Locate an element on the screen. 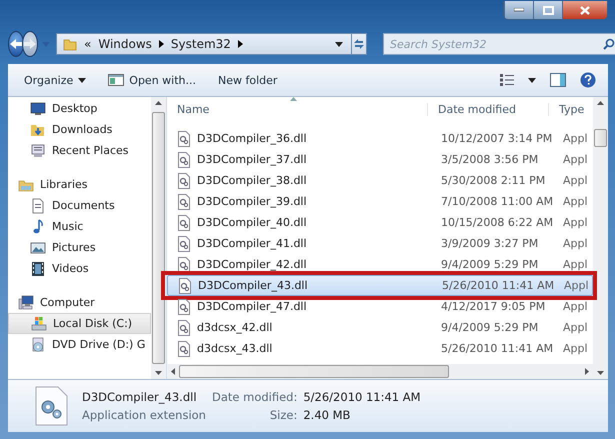  close-icon is located at coordinates (585, 10).